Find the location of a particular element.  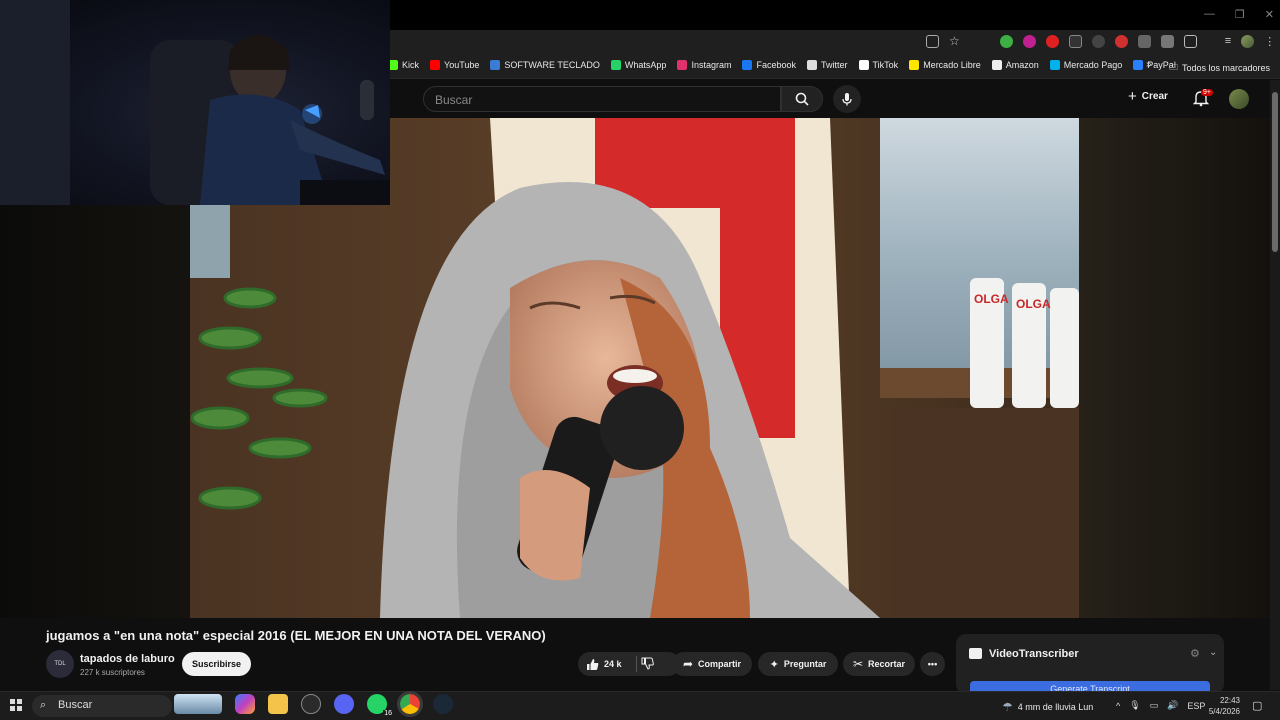

bookmarks-more-icon: » is located at coordinates (1149, 64).